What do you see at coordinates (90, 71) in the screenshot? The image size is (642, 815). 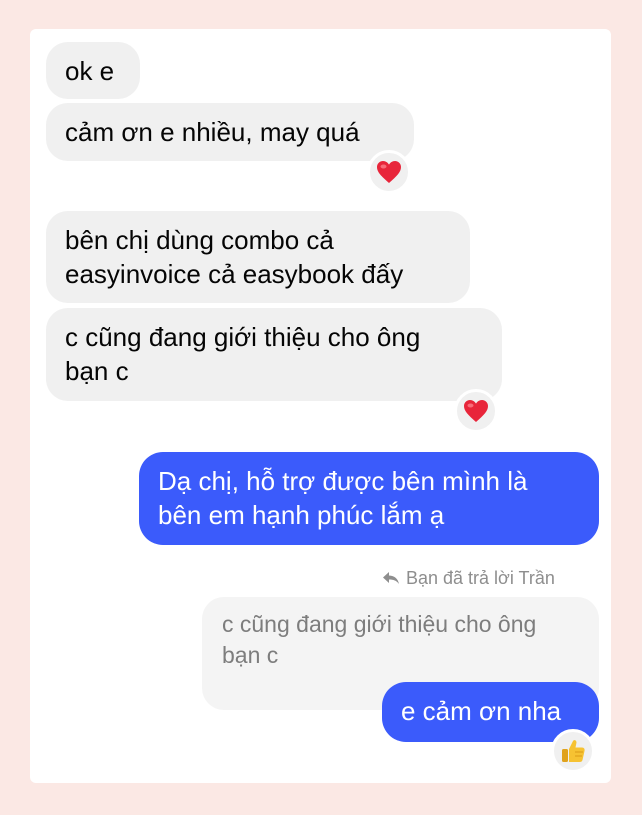 I see `message-text: ok e` at bounding box center [90, 71].